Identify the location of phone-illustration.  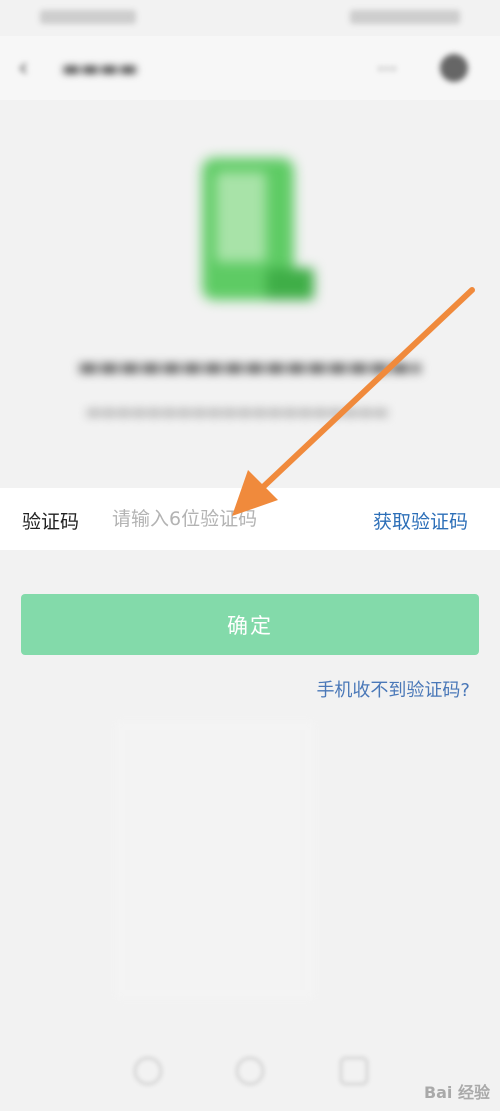
(253, 232).